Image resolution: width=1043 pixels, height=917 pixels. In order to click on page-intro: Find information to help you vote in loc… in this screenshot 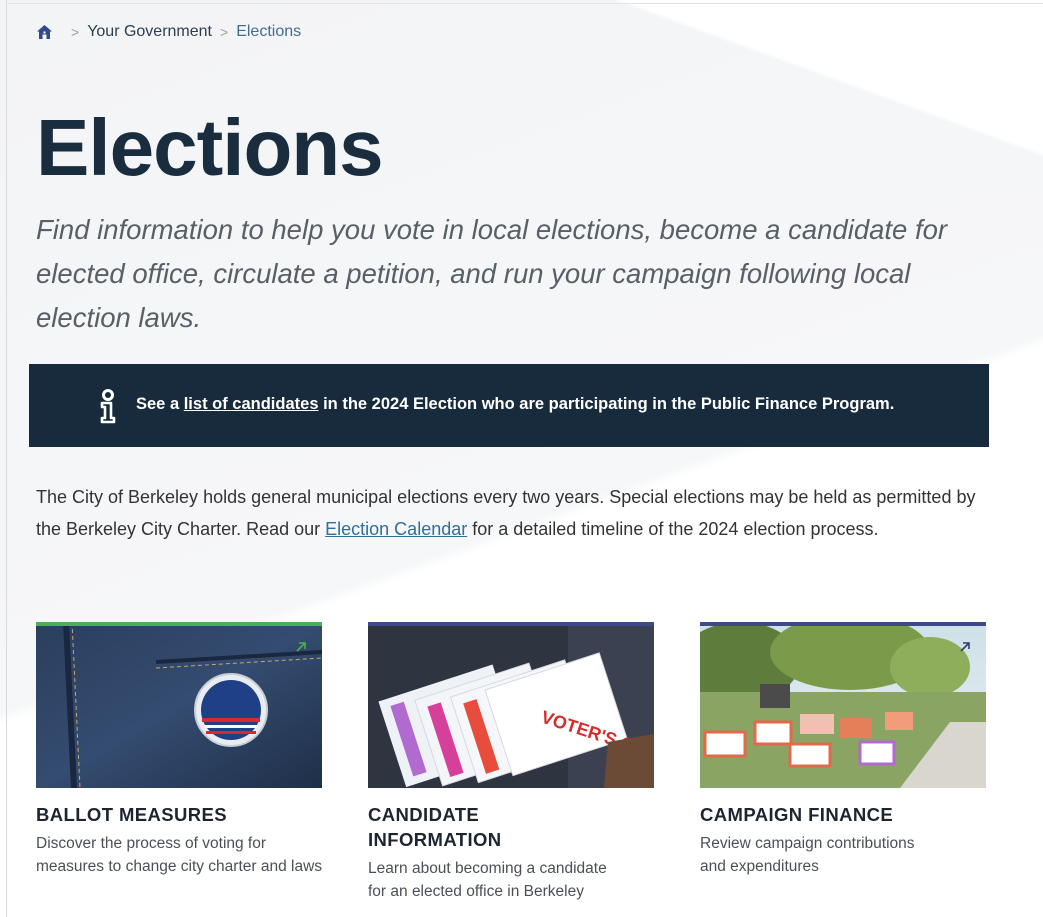, I will do `click(492, 273)`.